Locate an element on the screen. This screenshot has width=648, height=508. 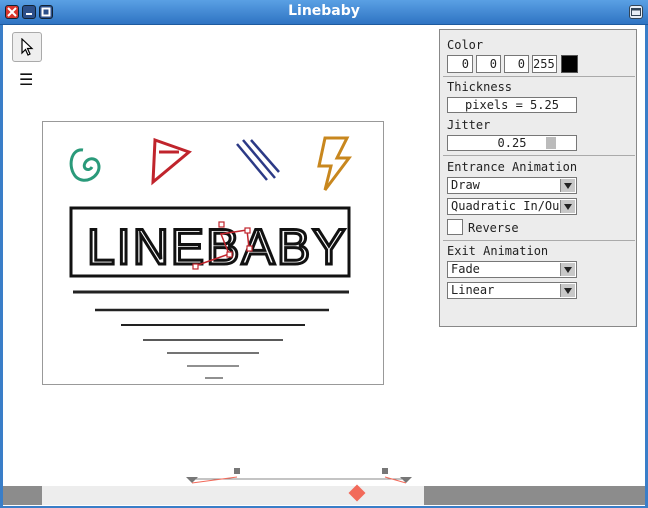
thickness-label: Thickness is located at coordinates (480, 87).